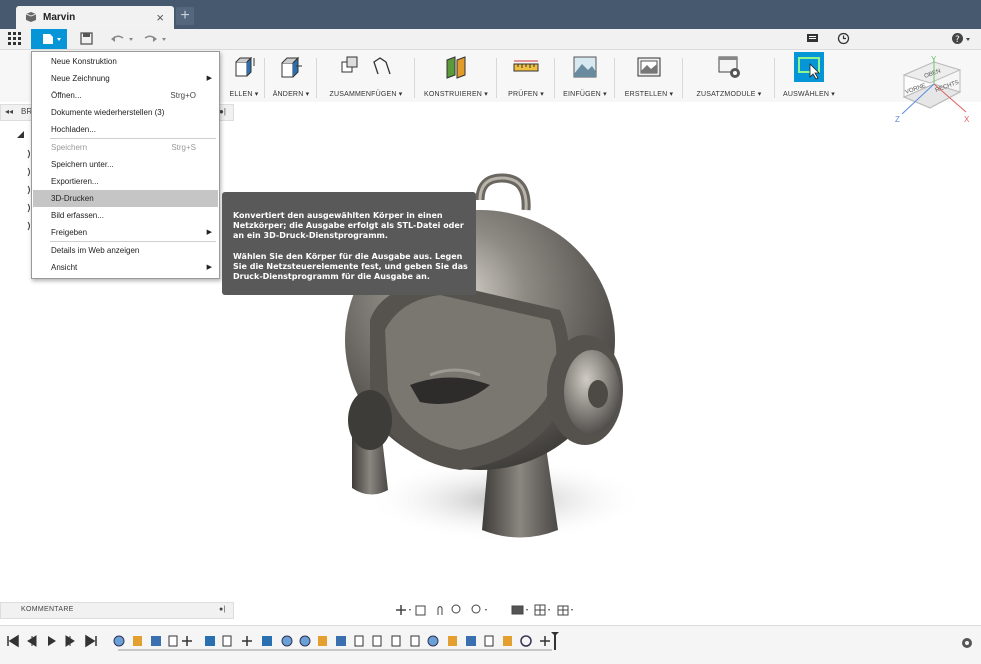  What do you see at coordinates (934, 92) in the screenshot?
I see `viewcube: OBEN VORNE RECHTS Y X Z` at bounding box center [934, 92].